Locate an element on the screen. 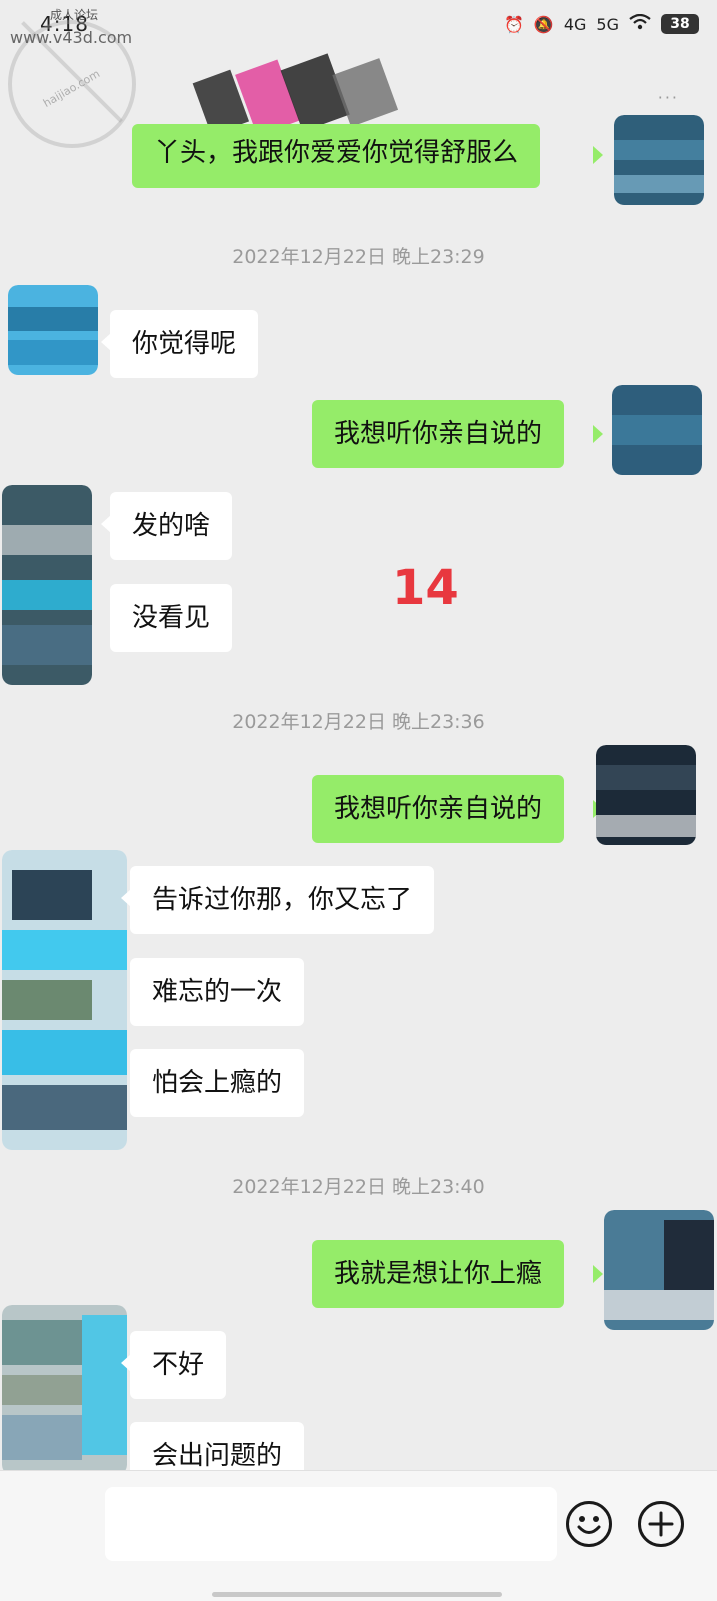 The height and width of the screenshot is (1601, 717). smiley-face-icon is located at coordinates (589, 1525).